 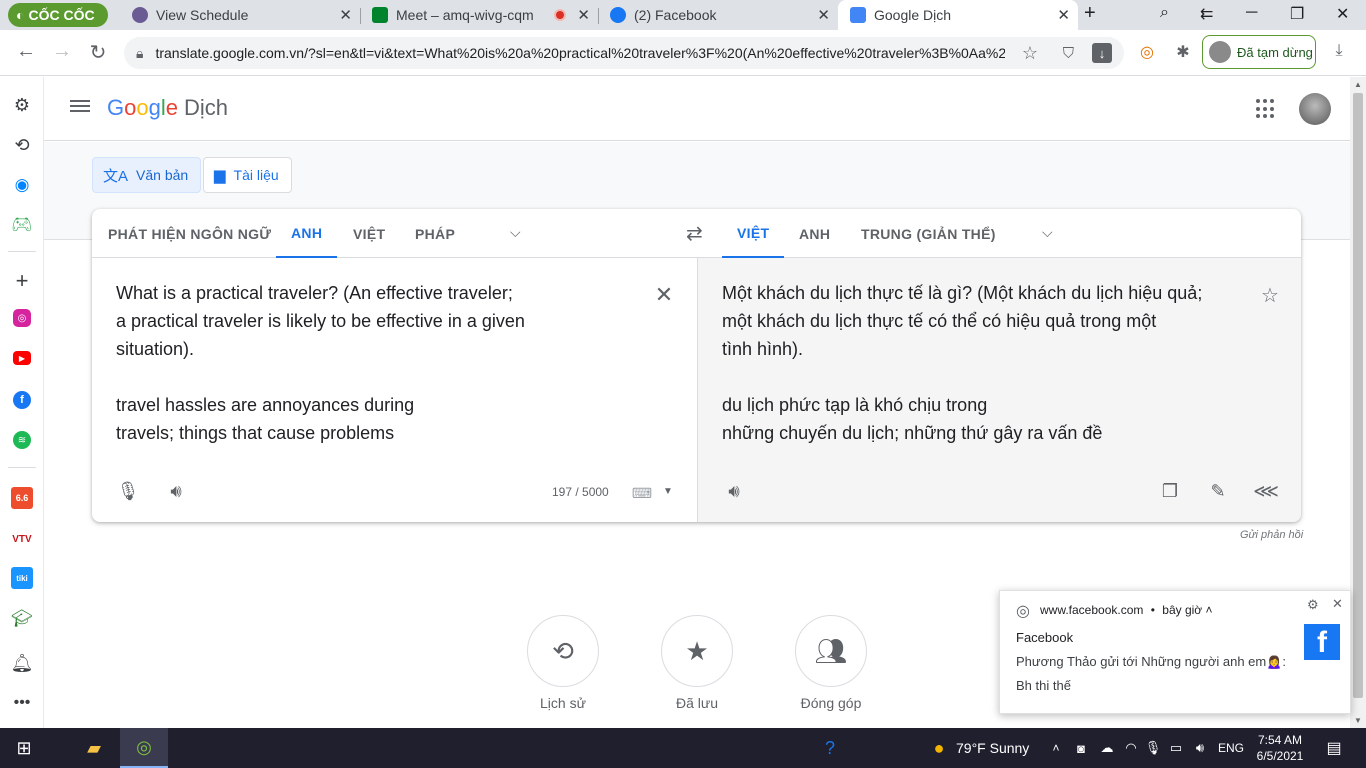 What do you see at coordinates (1297, 14) in the screenshot?
I see `restore-button: ❐` at bounding box center [1297, 14].